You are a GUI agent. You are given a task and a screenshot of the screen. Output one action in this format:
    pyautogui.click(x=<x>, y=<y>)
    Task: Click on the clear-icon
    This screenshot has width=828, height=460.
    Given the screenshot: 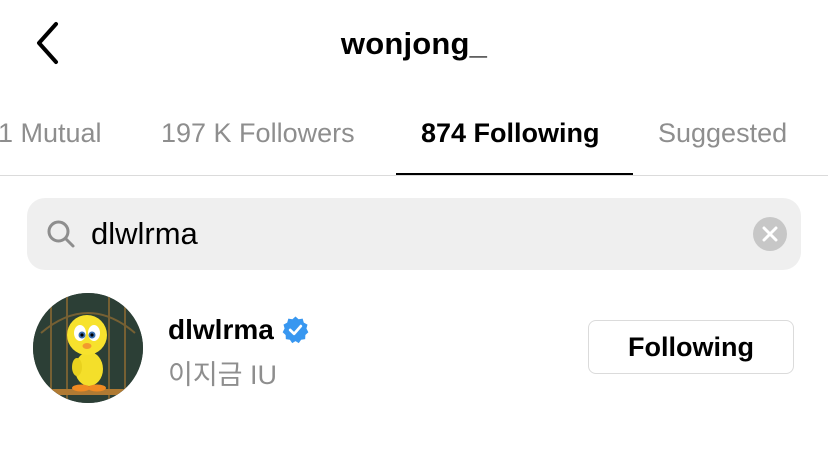 What is the action you would take?
    pyautogui.click(x=770, y=234)
    